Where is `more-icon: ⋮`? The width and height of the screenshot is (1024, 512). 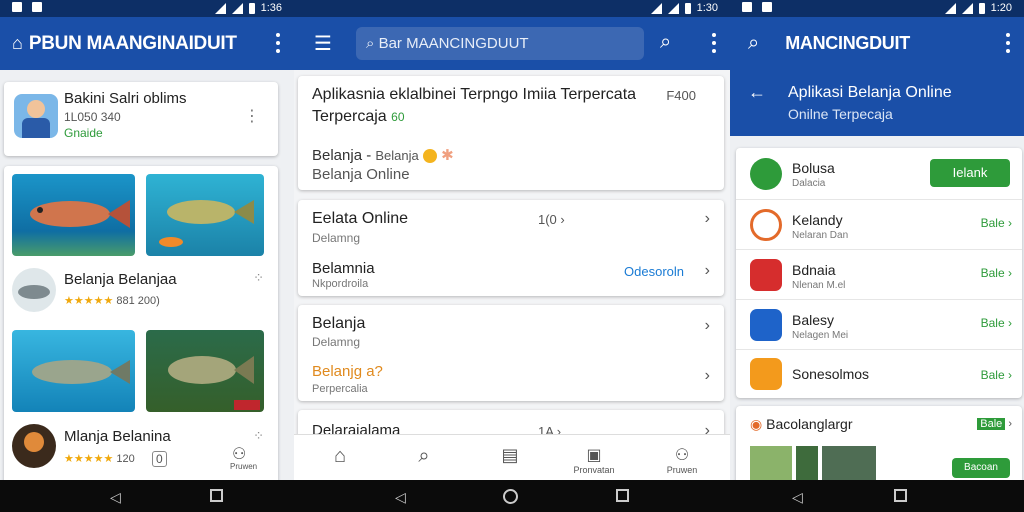 more-icon: ⋮ is located at coordinates (252, 116).